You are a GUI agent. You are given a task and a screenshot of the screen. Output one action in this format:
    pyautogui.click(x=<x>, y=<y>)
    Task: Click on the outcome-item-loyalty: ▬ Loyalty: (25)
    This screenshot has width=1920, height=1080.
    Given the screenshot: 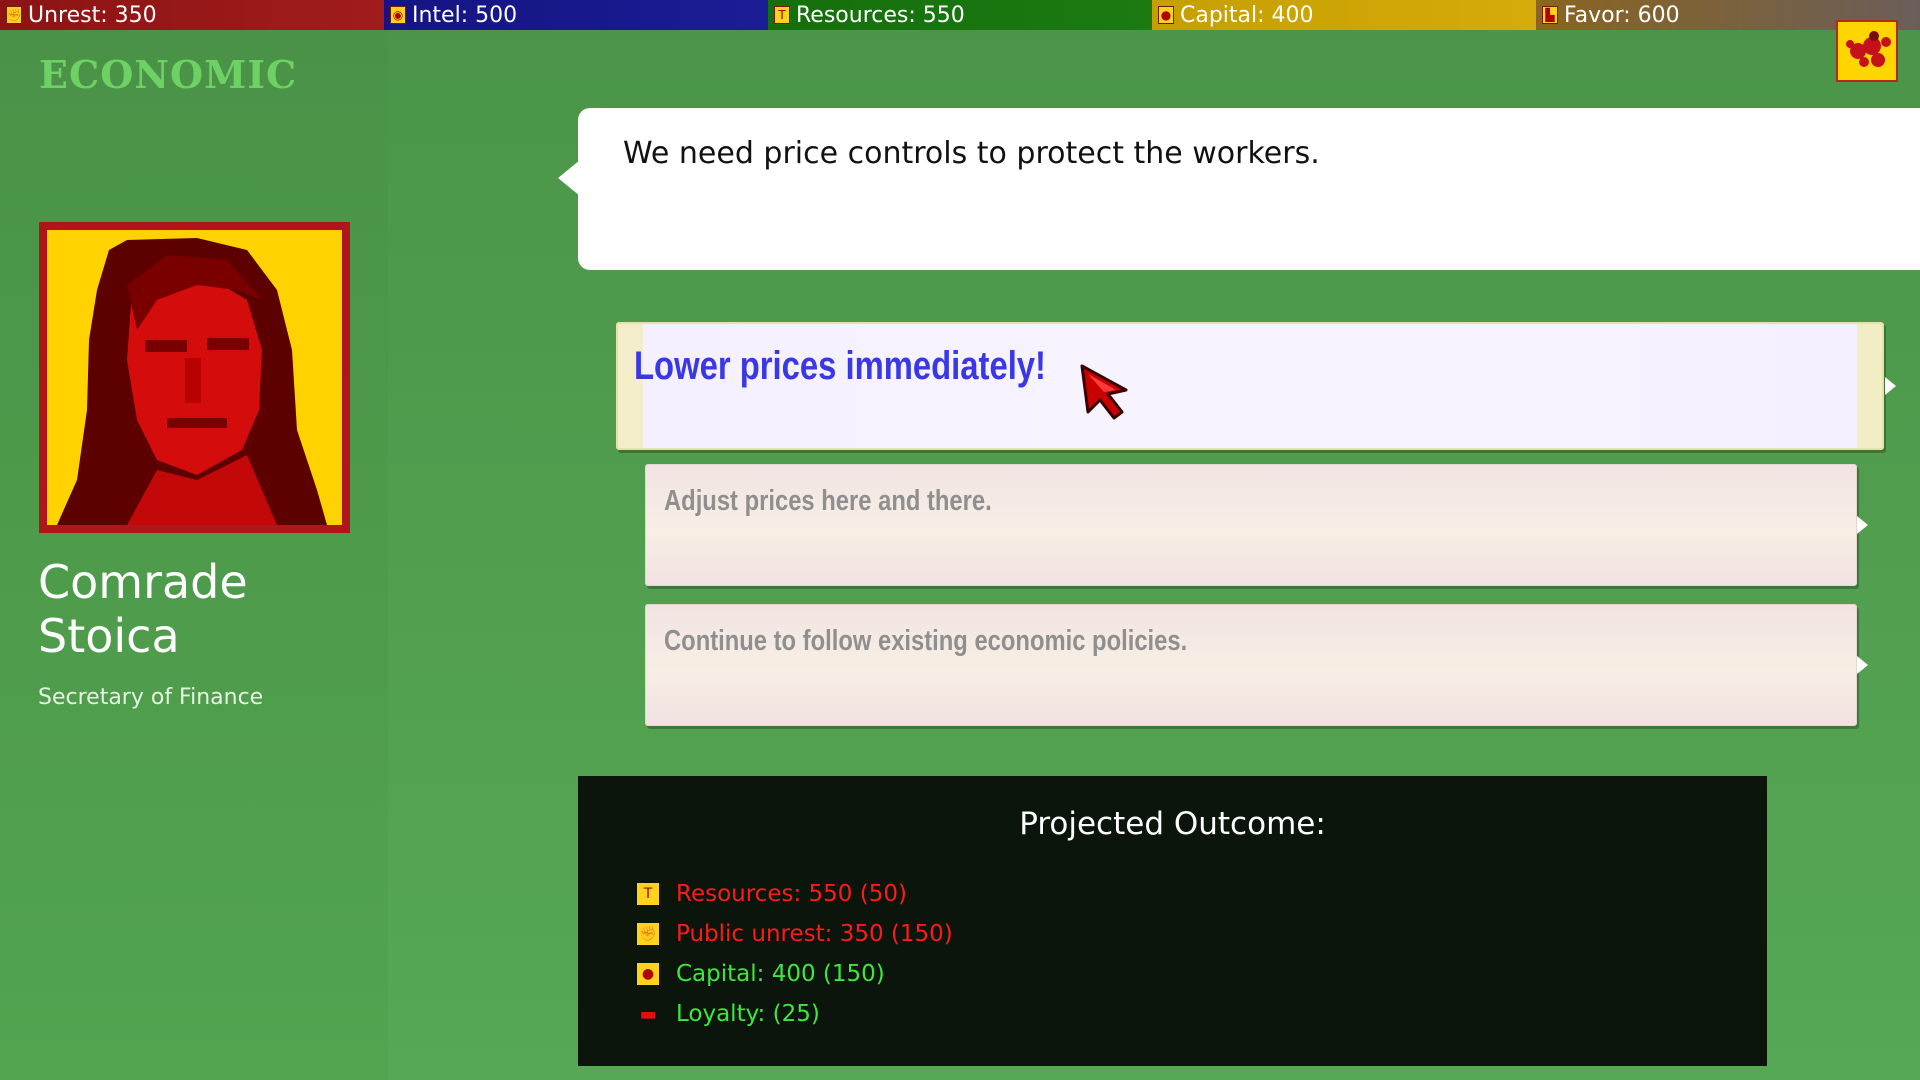 What is the action you would take?
    pyautogui.click(x=795, y=1014)
    